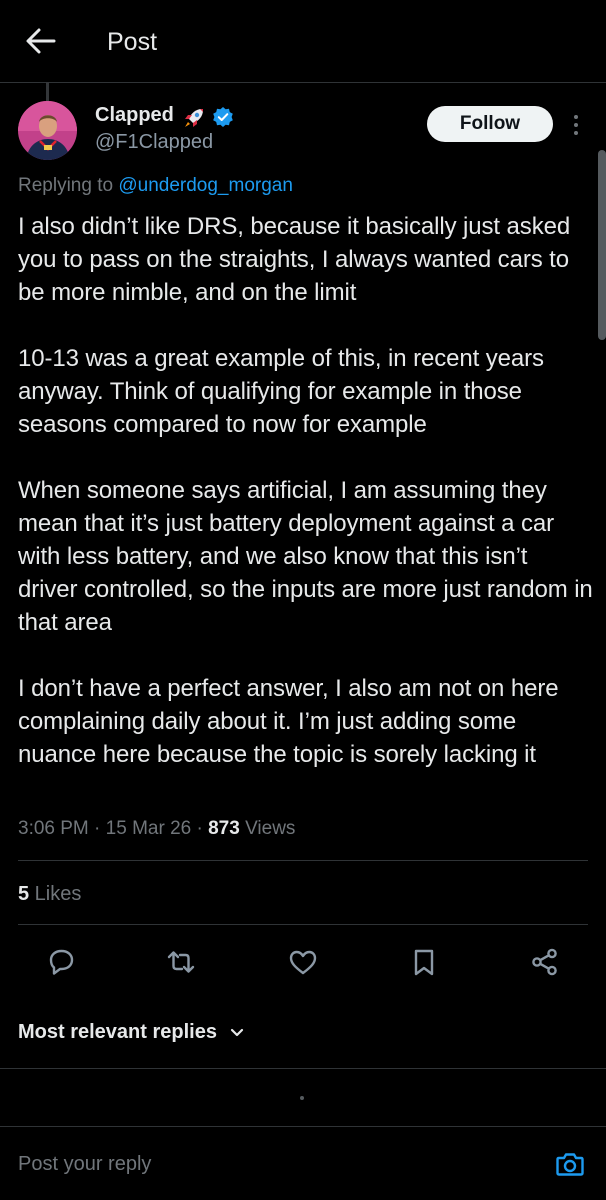 This screenshot has width=606, height=1200. I want to click on replying-to-label: Replying to, so click(68, 185).